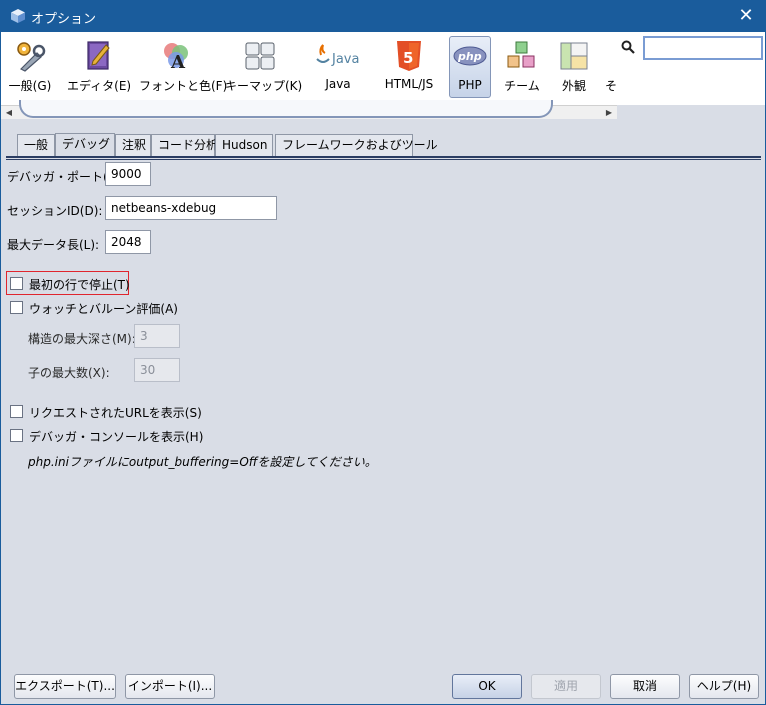 The image size is (766, 705). Describe the element at coordinates (574, 56) in the screenshot. I see `appearance-icon` at that location.